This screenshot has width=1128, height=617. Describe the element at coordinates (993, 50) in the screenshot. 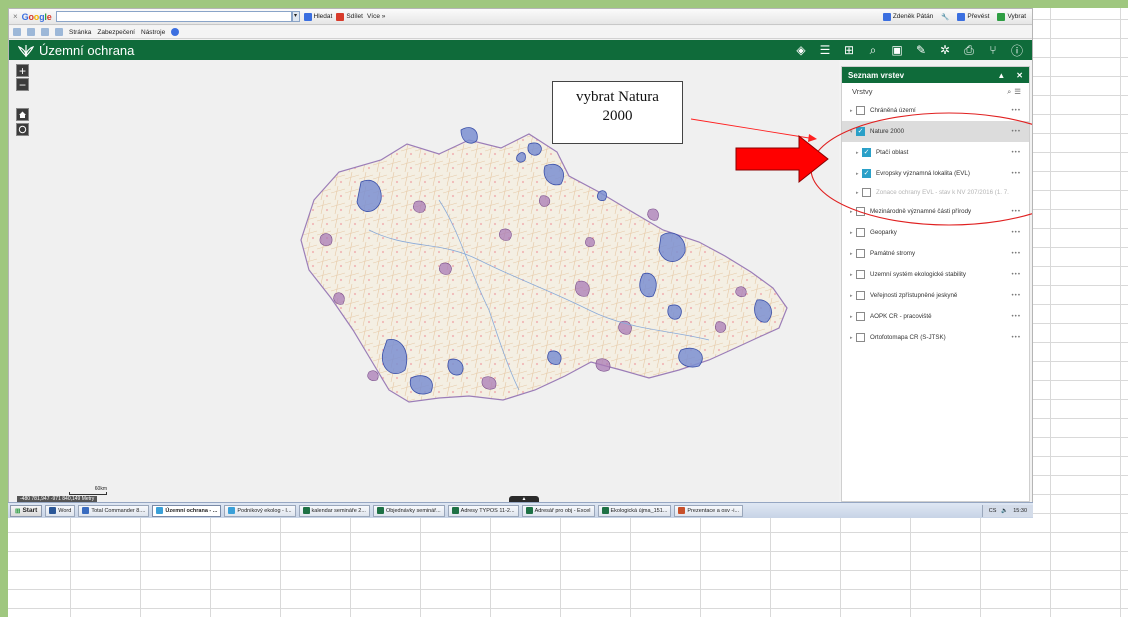

I see `share-icon: ⑂` at that location.